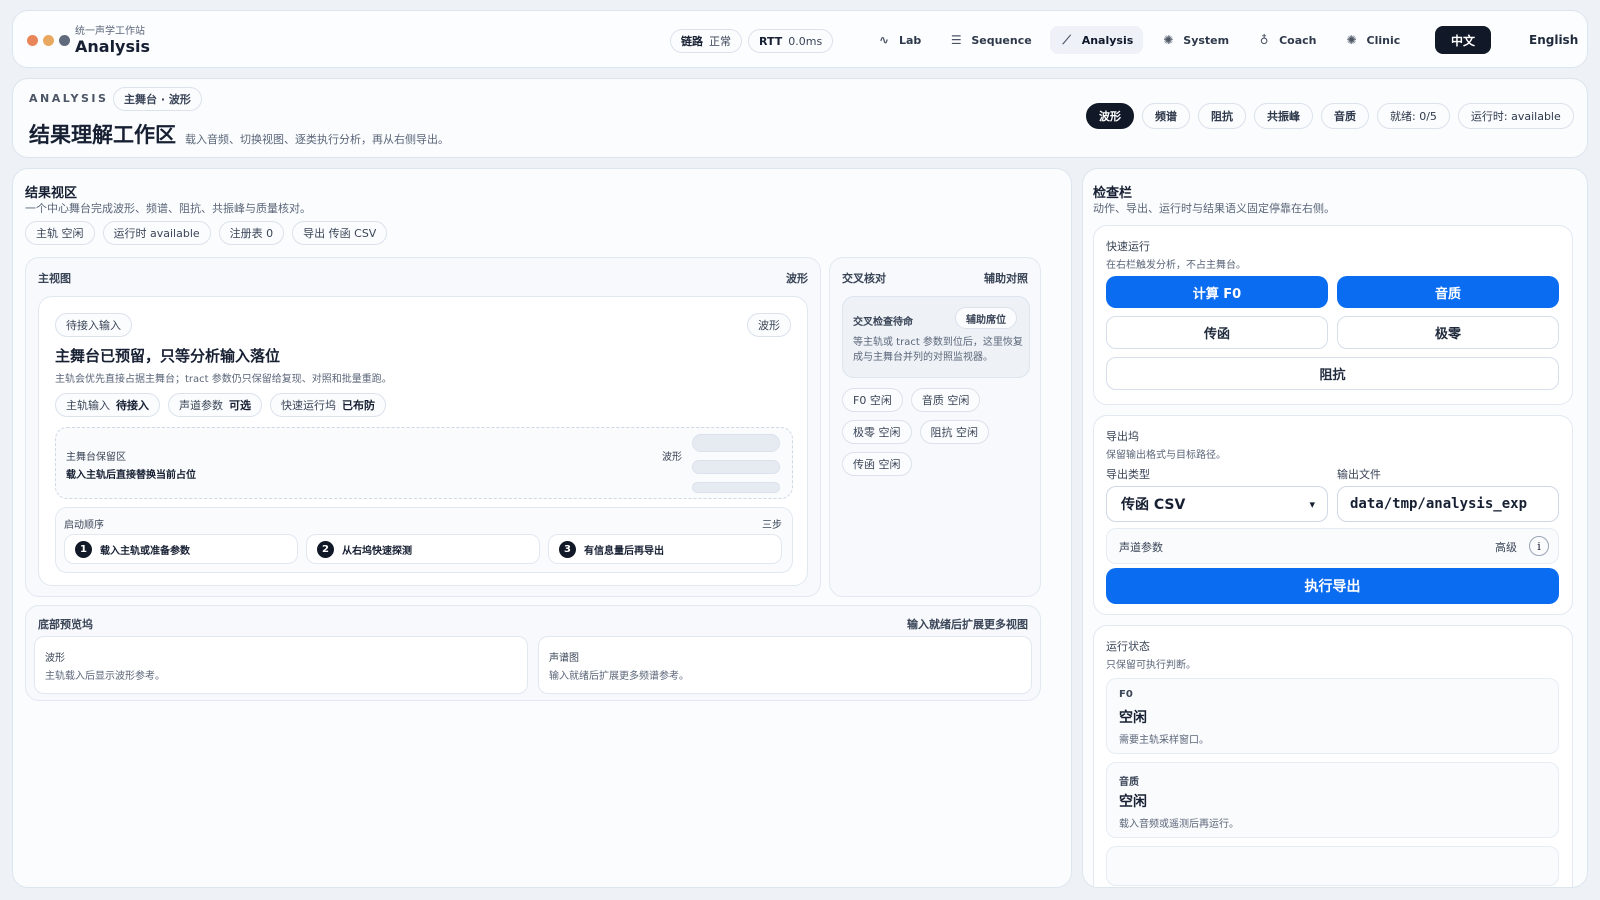  What do you see at coordinates (1283, 116) in the screenshot?
I see `tab-formant: 共振峰` at bounding box center [1283, 116].